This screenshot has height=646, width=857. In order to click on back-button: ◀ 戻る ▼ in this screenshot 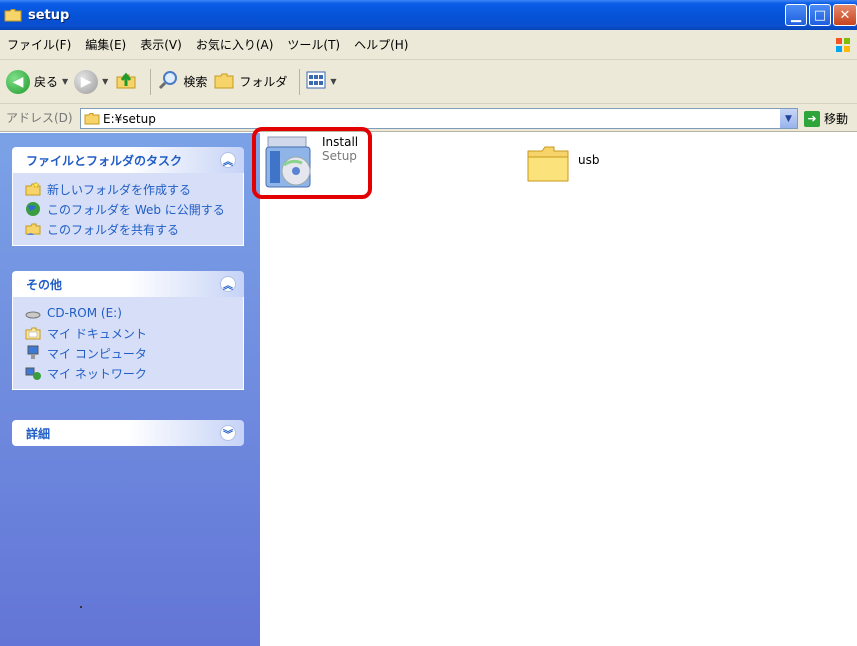, I will do `click(37, 81)`.